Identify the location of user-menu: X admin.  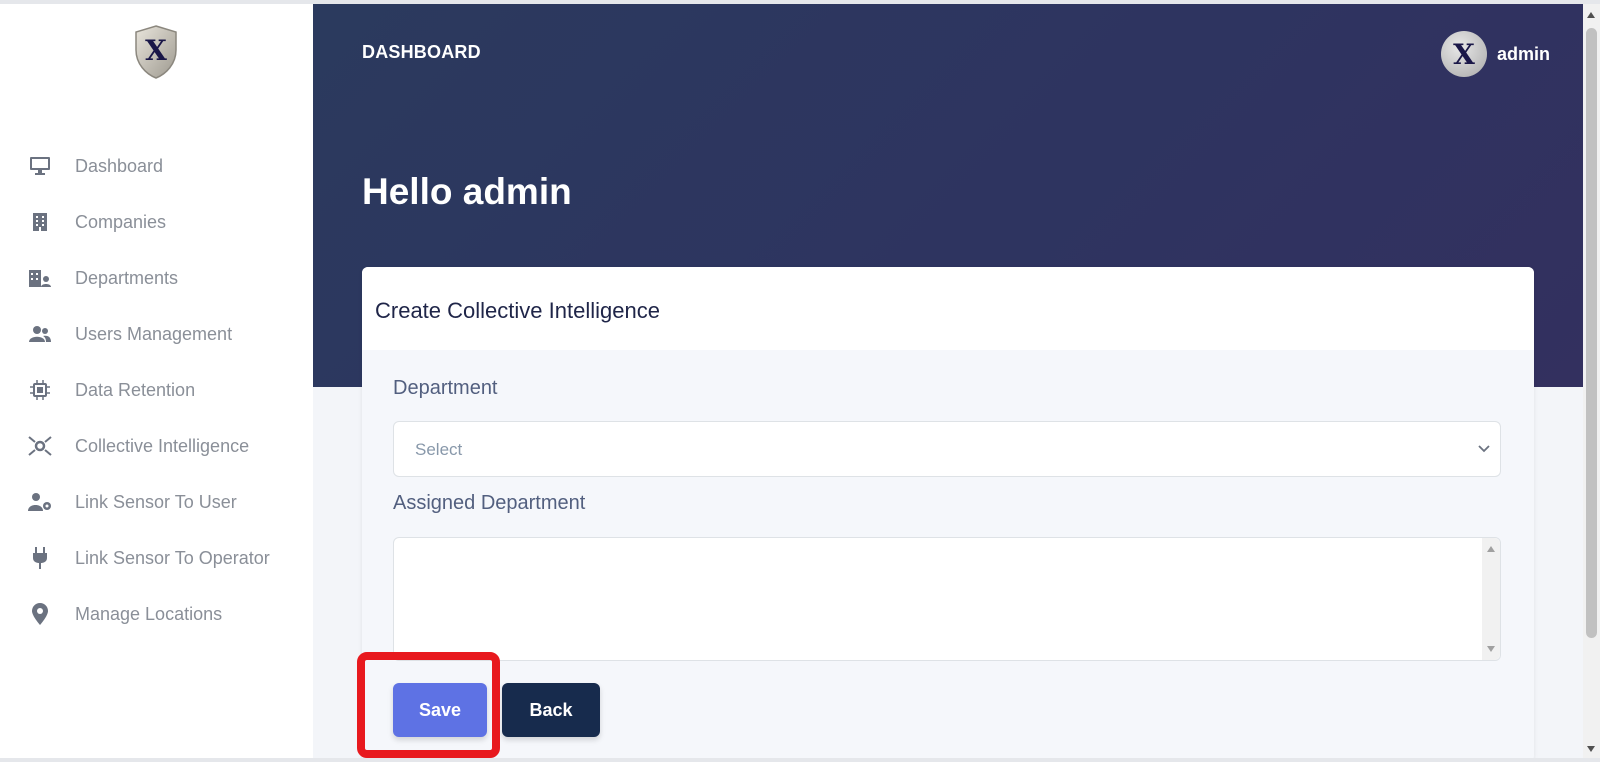
(1495, 54).